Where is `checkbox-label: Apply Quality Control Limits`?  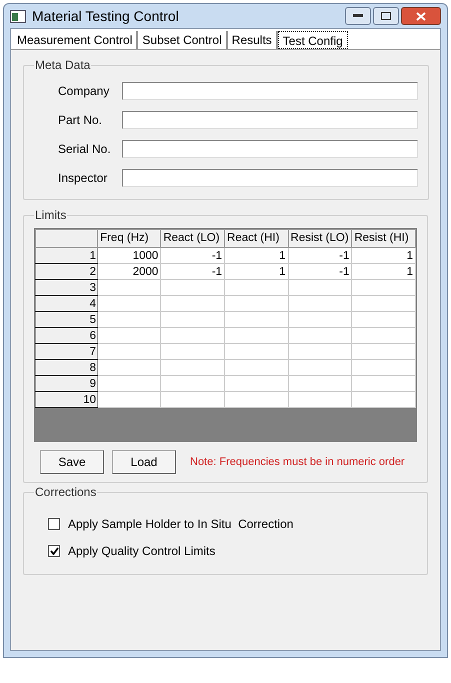 checkbox-label: Apply Quality Control Limits is located at coordinates (142, 551).